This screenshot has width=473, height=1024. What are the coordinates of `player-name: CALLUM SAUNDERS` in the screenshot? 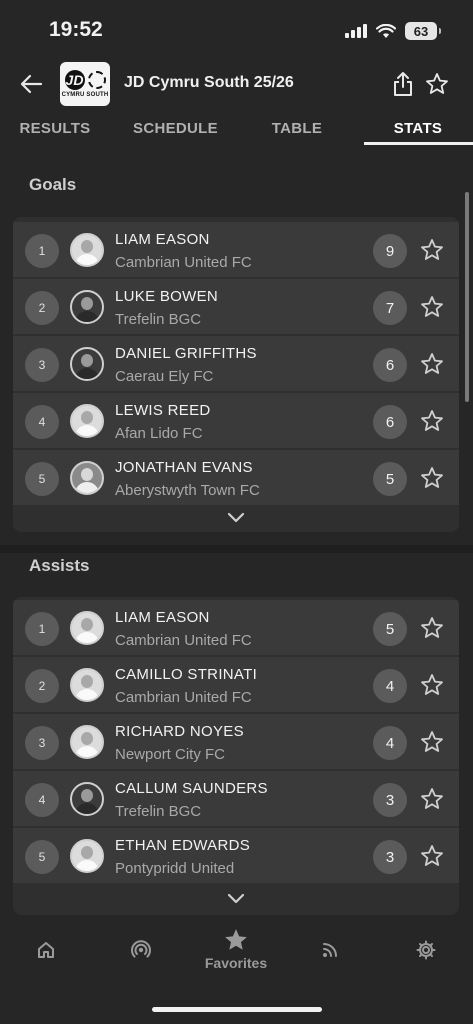 It's located at (191, 788).